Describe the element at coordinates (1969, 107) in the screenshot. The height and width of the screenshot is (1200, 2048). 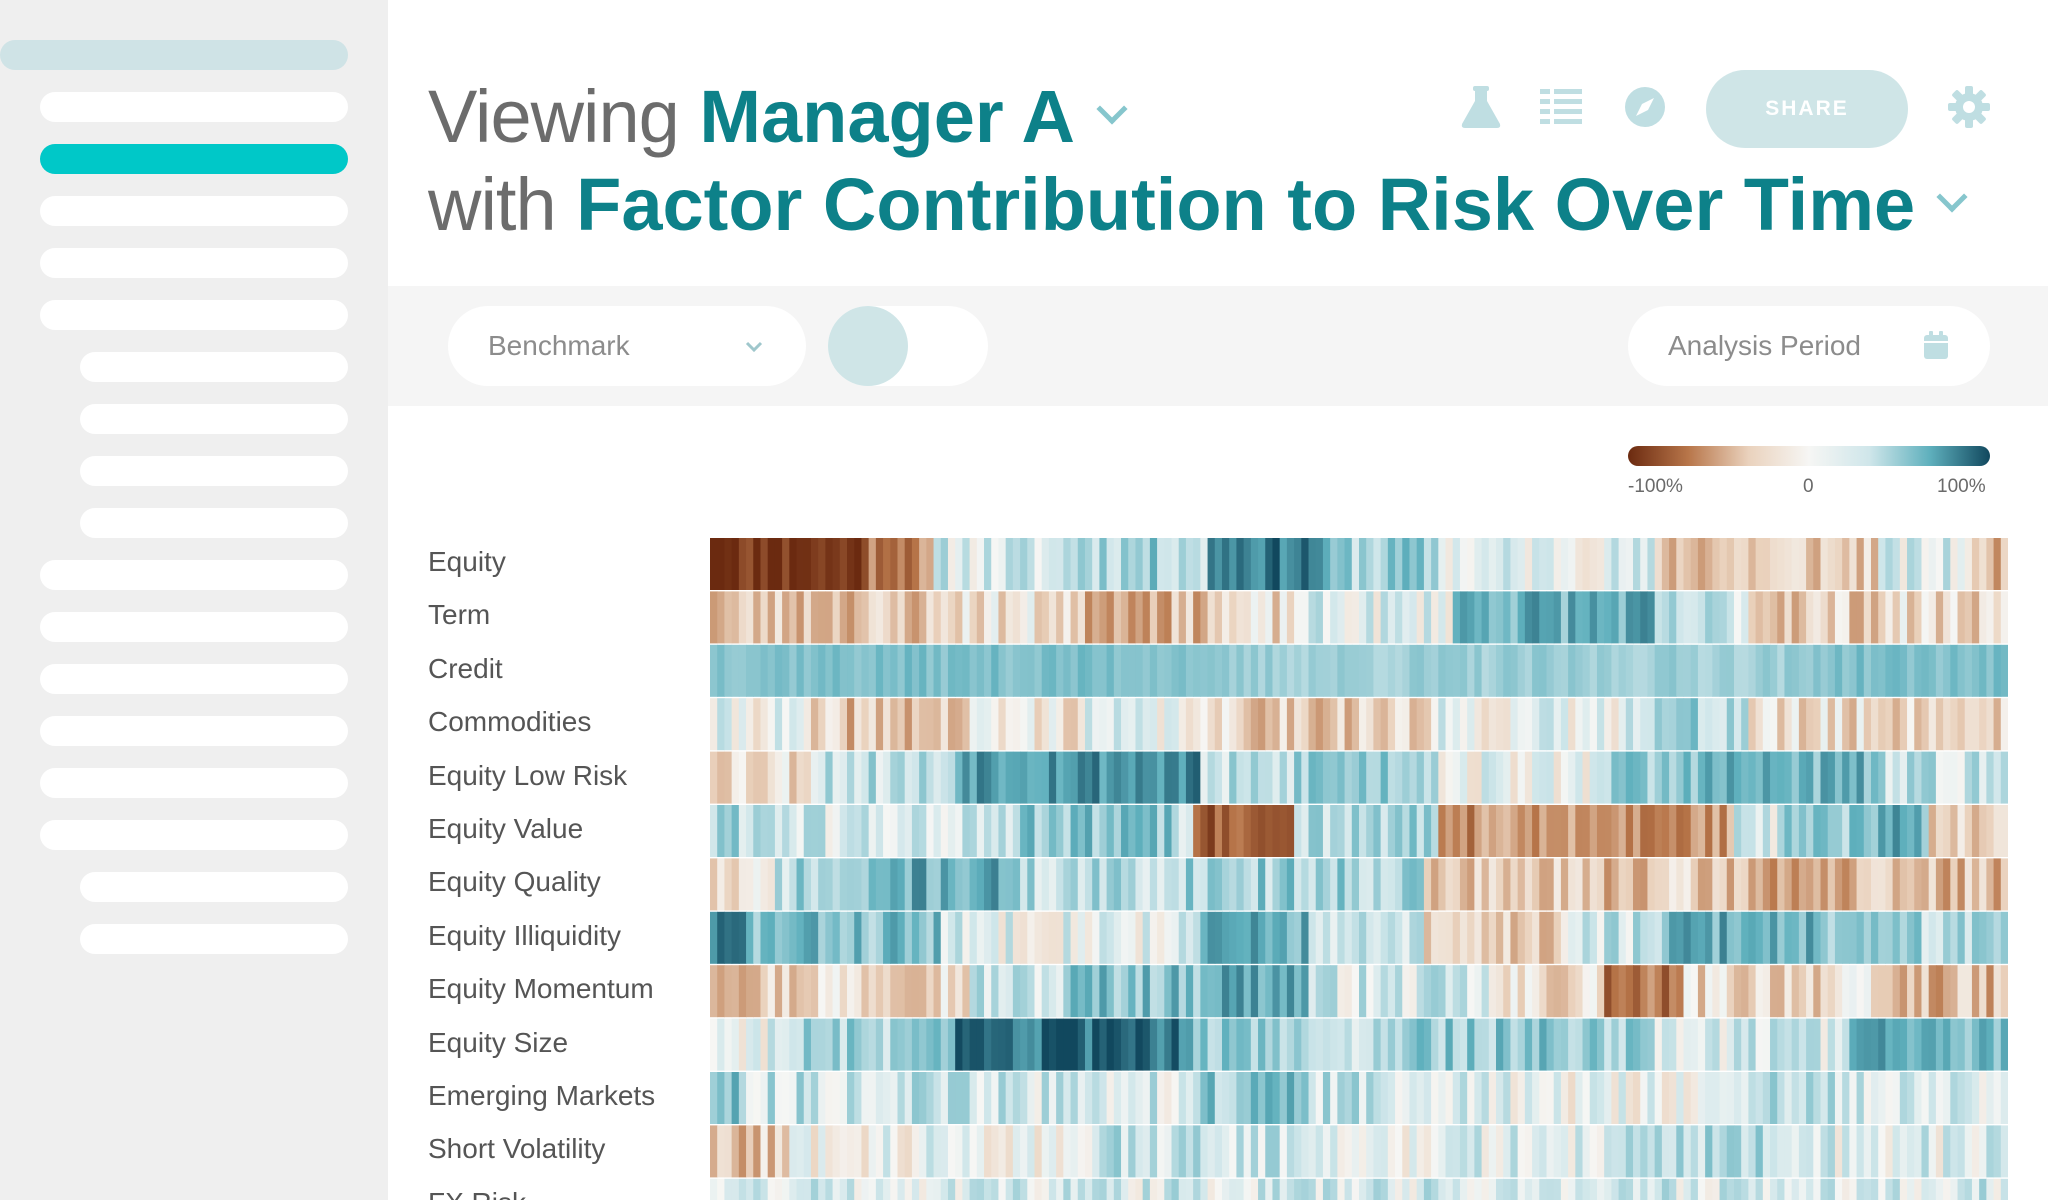
I see `gear-icon` at that location.